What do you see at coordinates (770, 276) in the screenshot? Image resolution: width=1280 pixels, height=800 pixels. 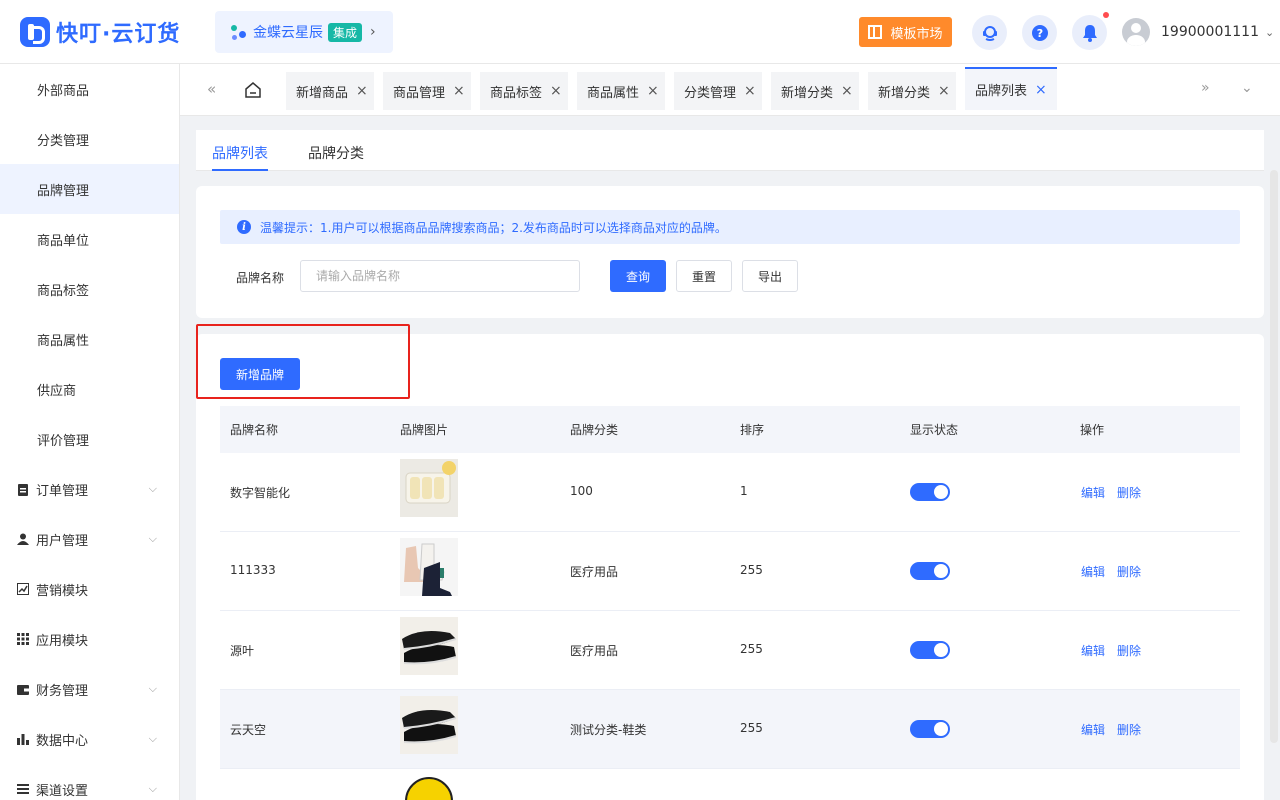 I see `export-button: 导出` at bounding box center [770, 276].